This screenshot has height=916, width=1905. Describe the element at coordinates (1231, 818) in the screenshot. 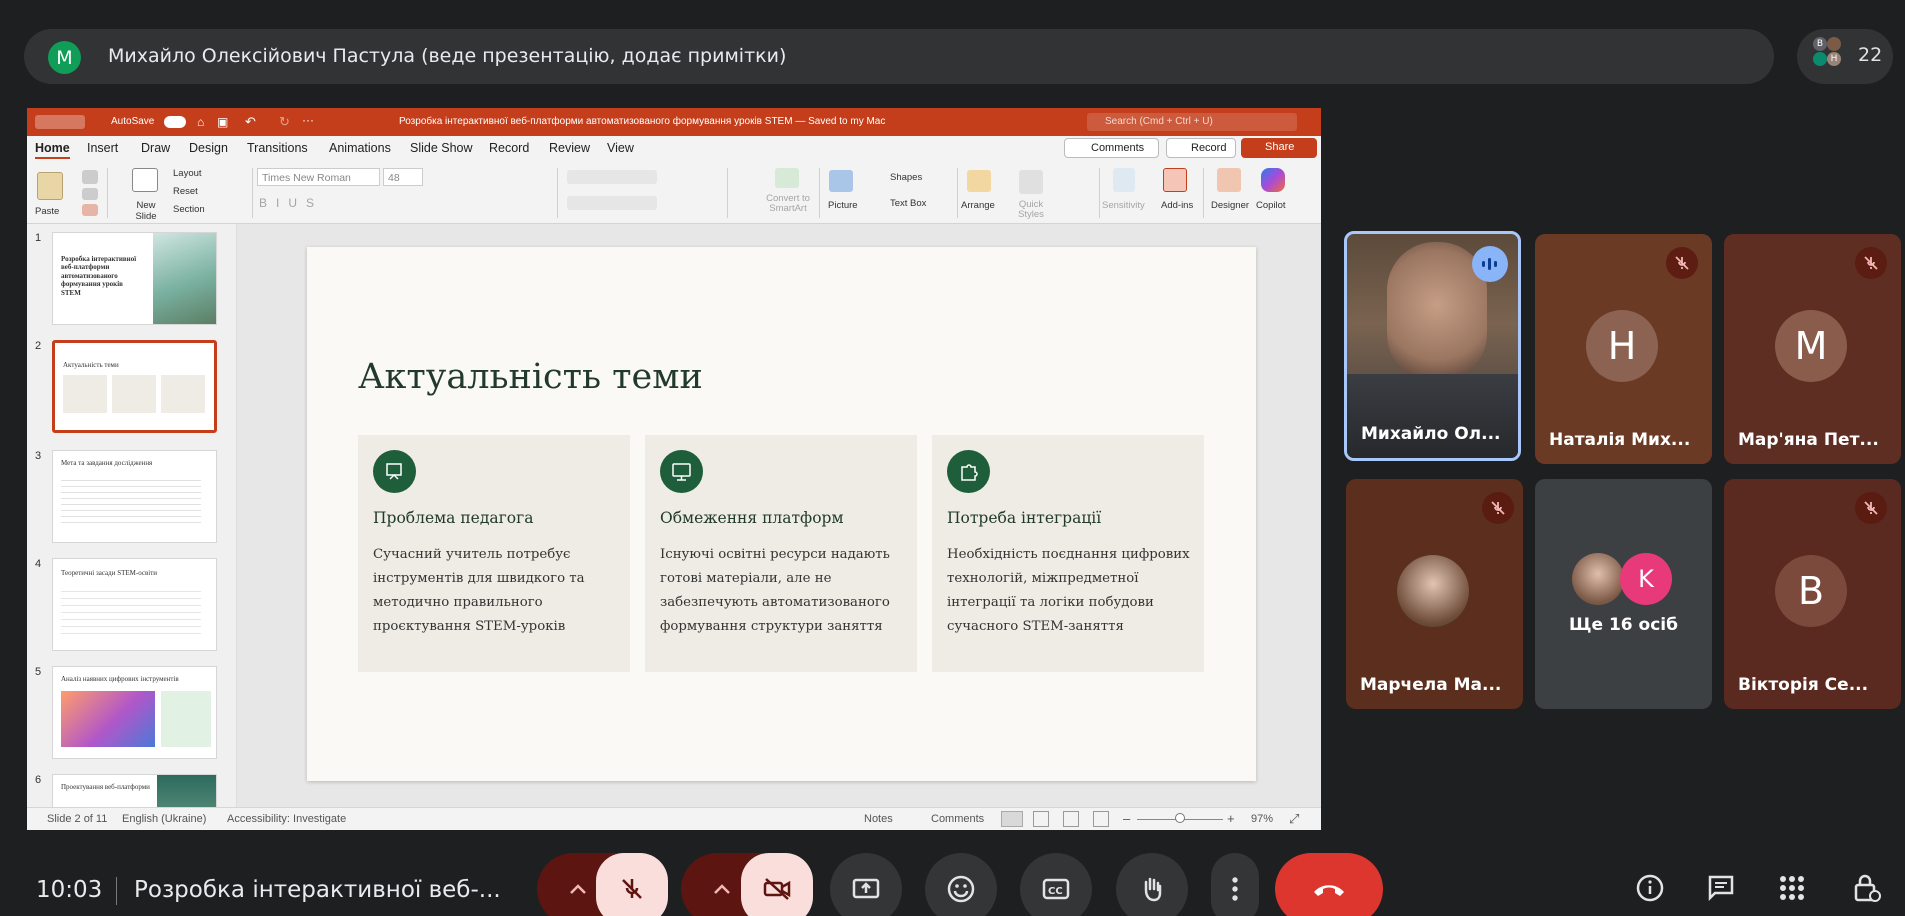

I see `zoom-in-icon: +` at that location.